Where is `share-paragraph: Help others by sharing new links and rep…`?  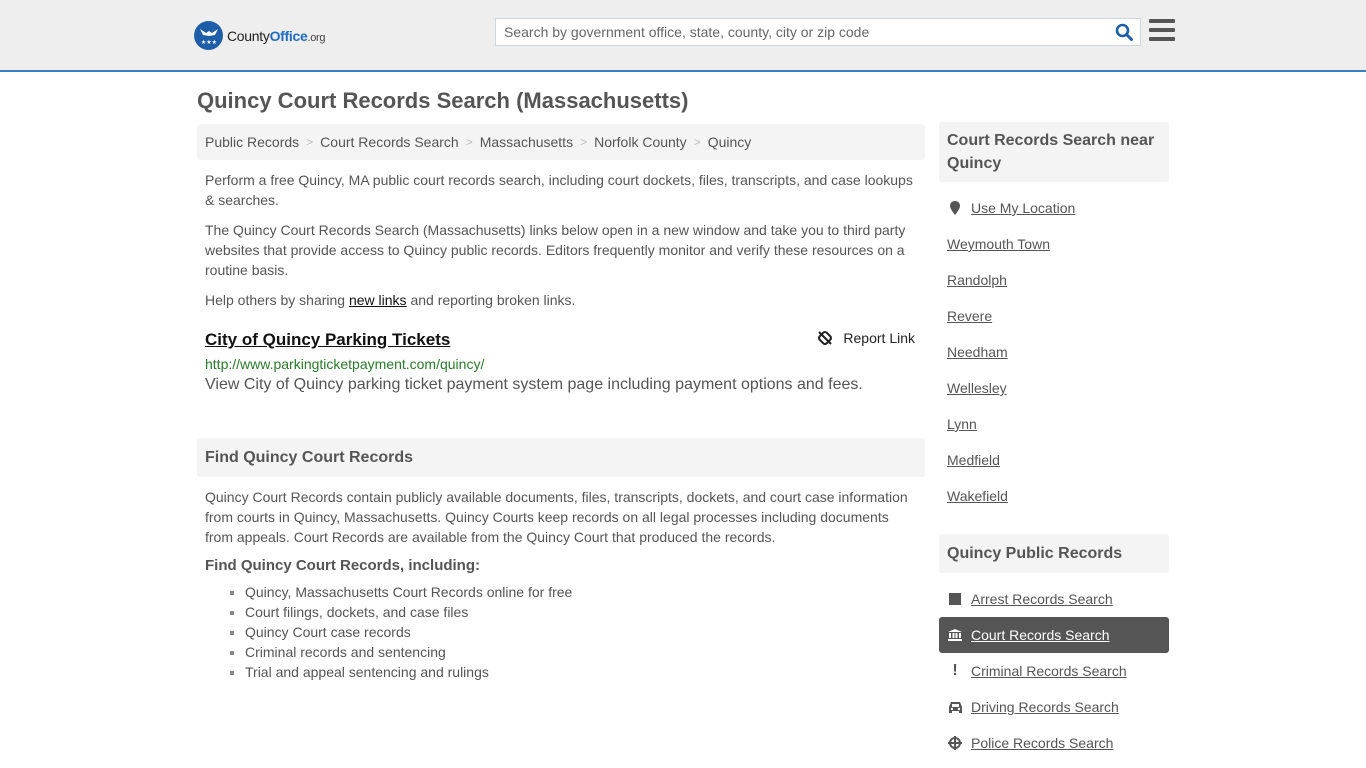
share-paragraph: Help others by sharing new links and rep… is located at coordinates (390, 300).